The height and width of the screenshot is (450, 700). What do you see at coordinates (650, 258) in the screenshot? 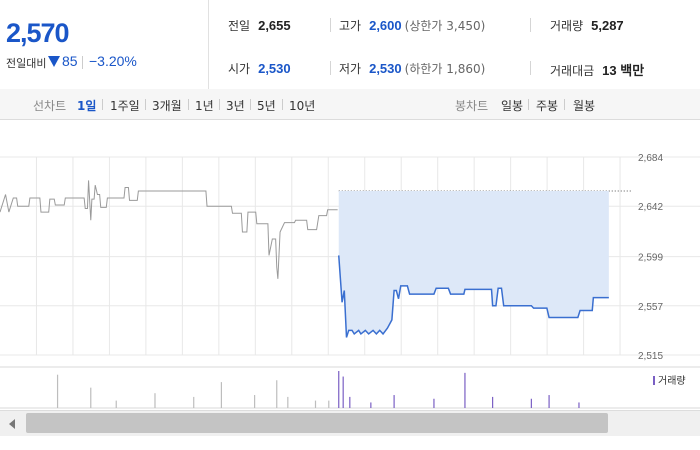
I see `y-tick-label: 2,599` at bounding box center [650, 258].